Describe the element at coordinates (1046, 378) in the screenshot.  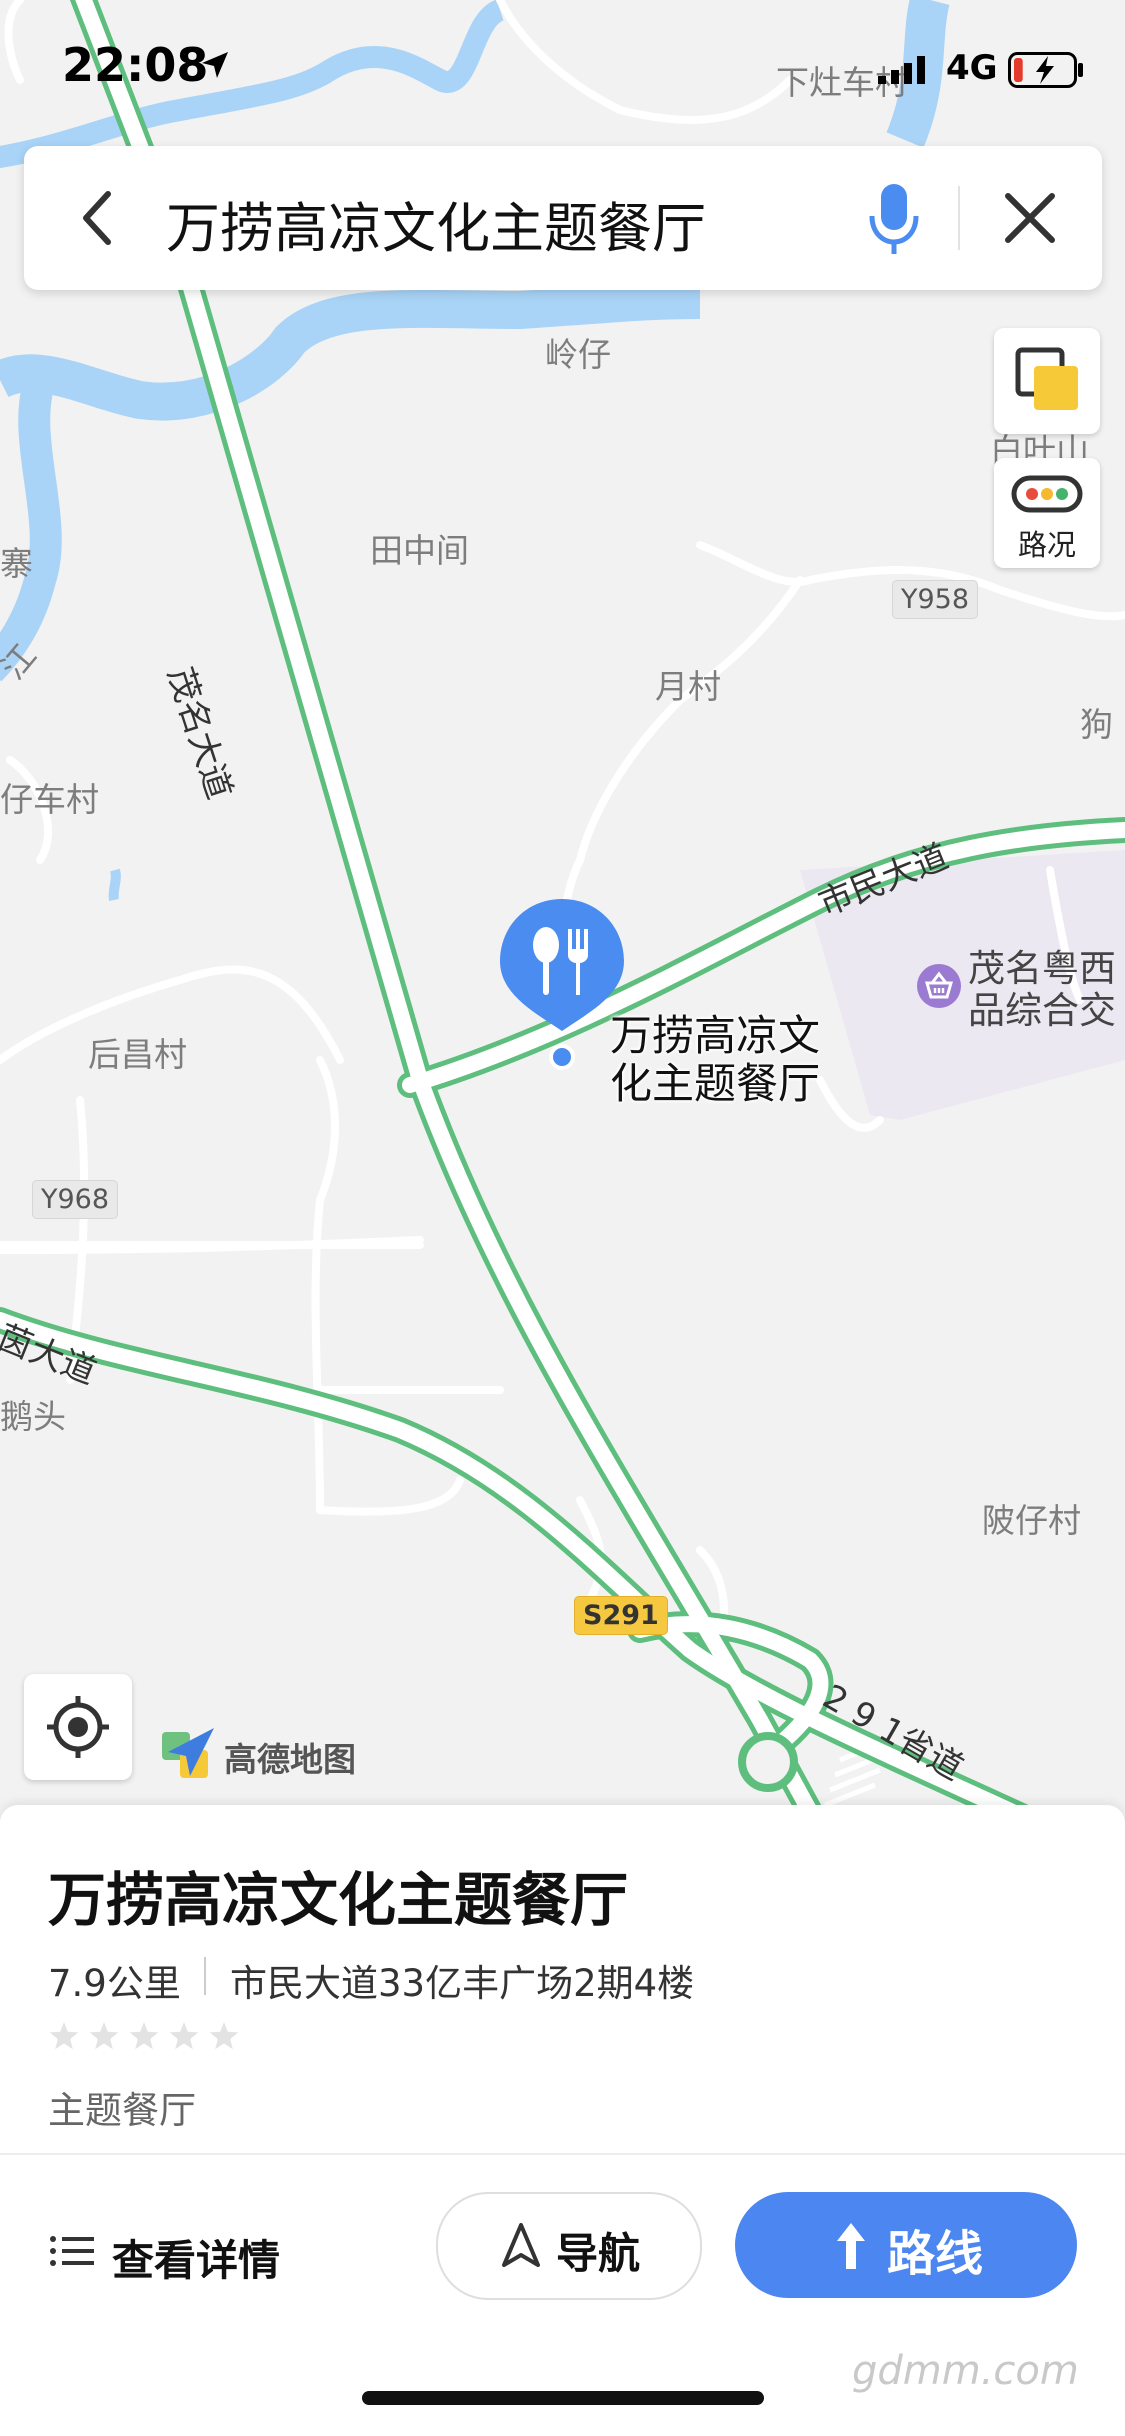
I see `layers-icon` at that location.